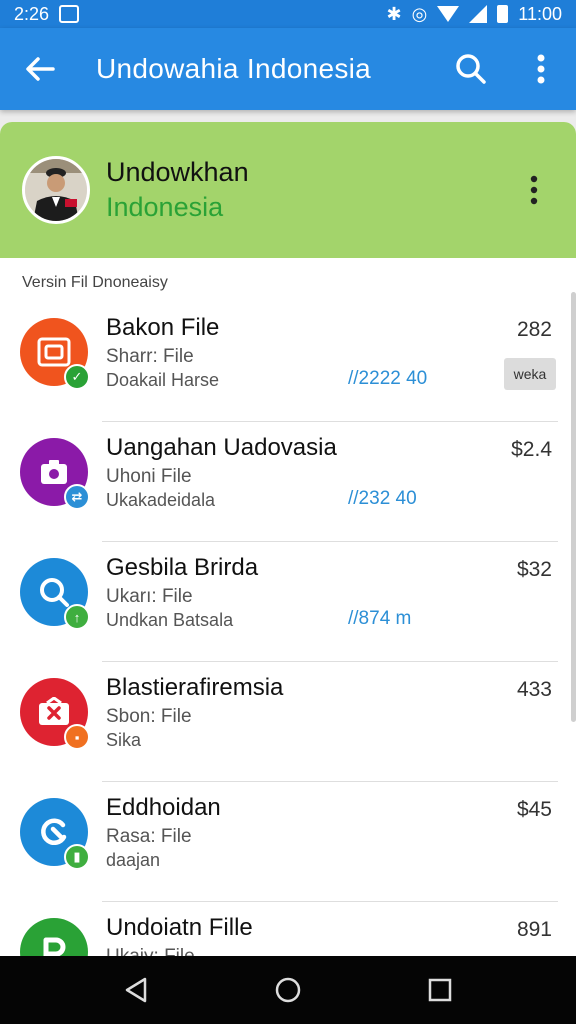  What do you see at coordinates (288, 722) in the screenshot?
I see `list-item: ▪ Blastierafiremsia Sbon: File Sika 433` at bounding box center [288, 722].